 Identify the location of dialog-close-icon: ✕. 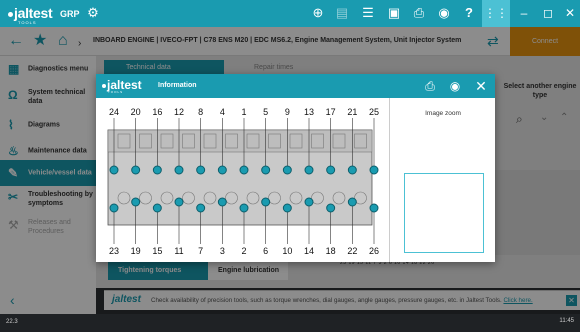
(481, 86).